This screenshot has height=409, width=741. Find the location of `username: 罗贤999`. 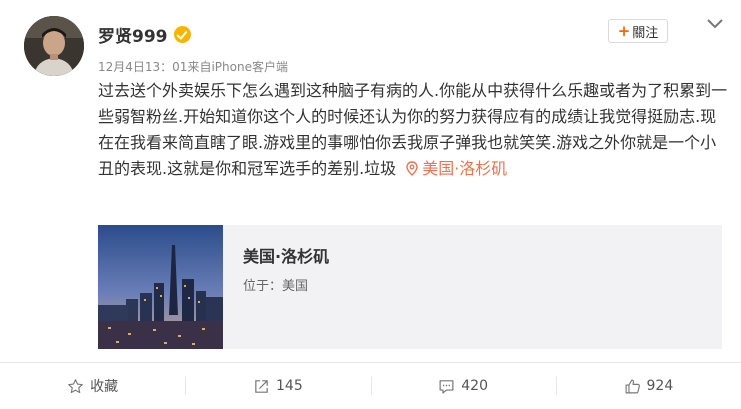

username: 罗贤999 is located at coordinates (144, 34).